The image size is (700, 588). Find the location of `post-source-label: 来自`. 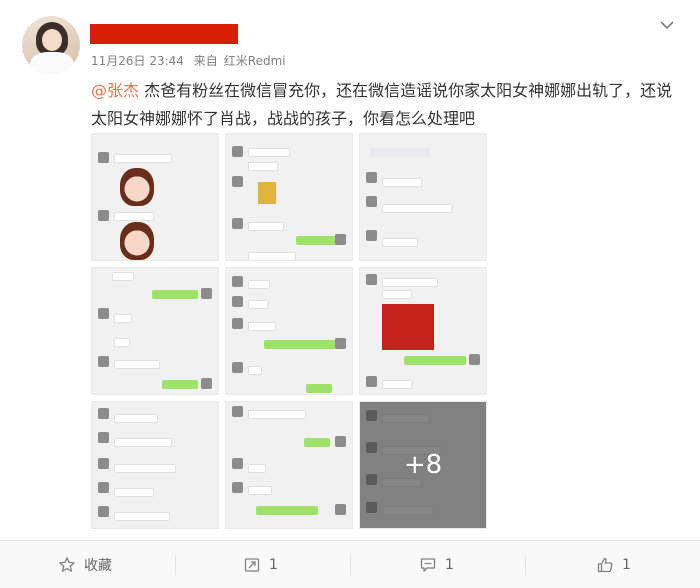

post-source-label: 来自 is located at coordinates (205, 61).